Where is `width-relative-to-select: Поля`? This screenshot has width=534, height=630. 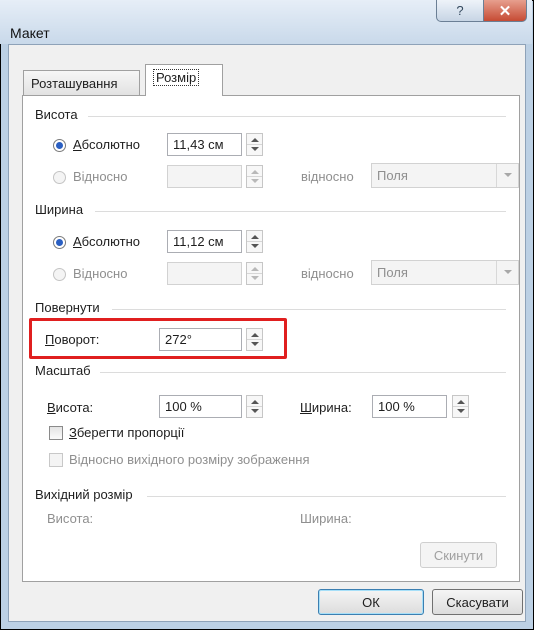
width-relative-to-select: Поля is located at coordinates (445, 272).